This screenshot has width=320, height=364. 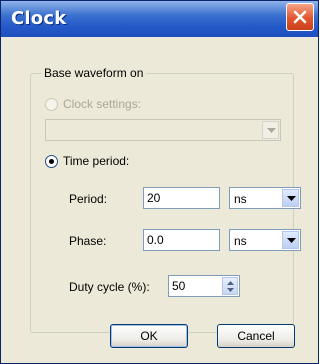 What do you see at coordinates (109, 287) in the screenshot?
I see `duty-cycle-label: Duty cycle (%):` at bounding box center [109, 287].